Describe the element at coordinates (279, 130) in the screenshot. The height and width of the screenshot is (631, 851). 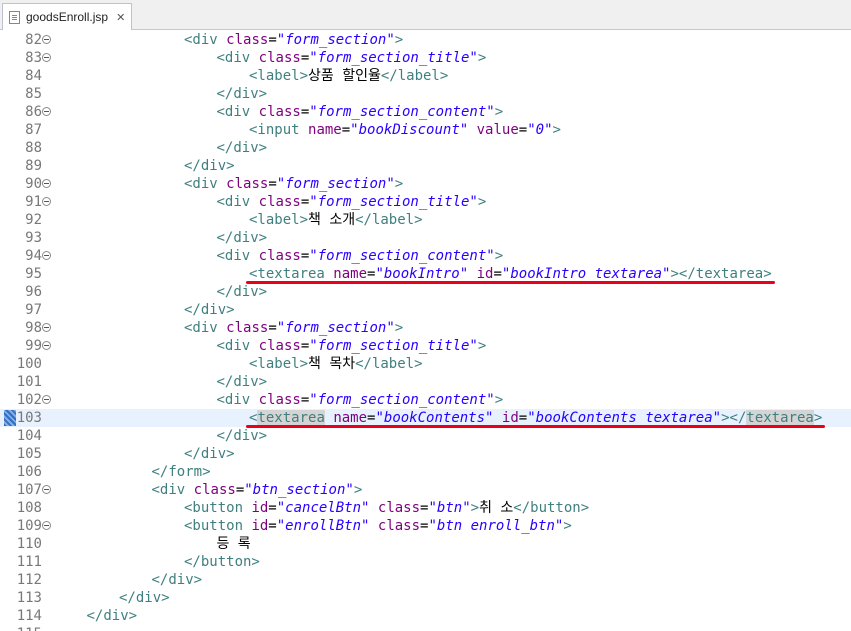
I see `code-token: <input` at that location.